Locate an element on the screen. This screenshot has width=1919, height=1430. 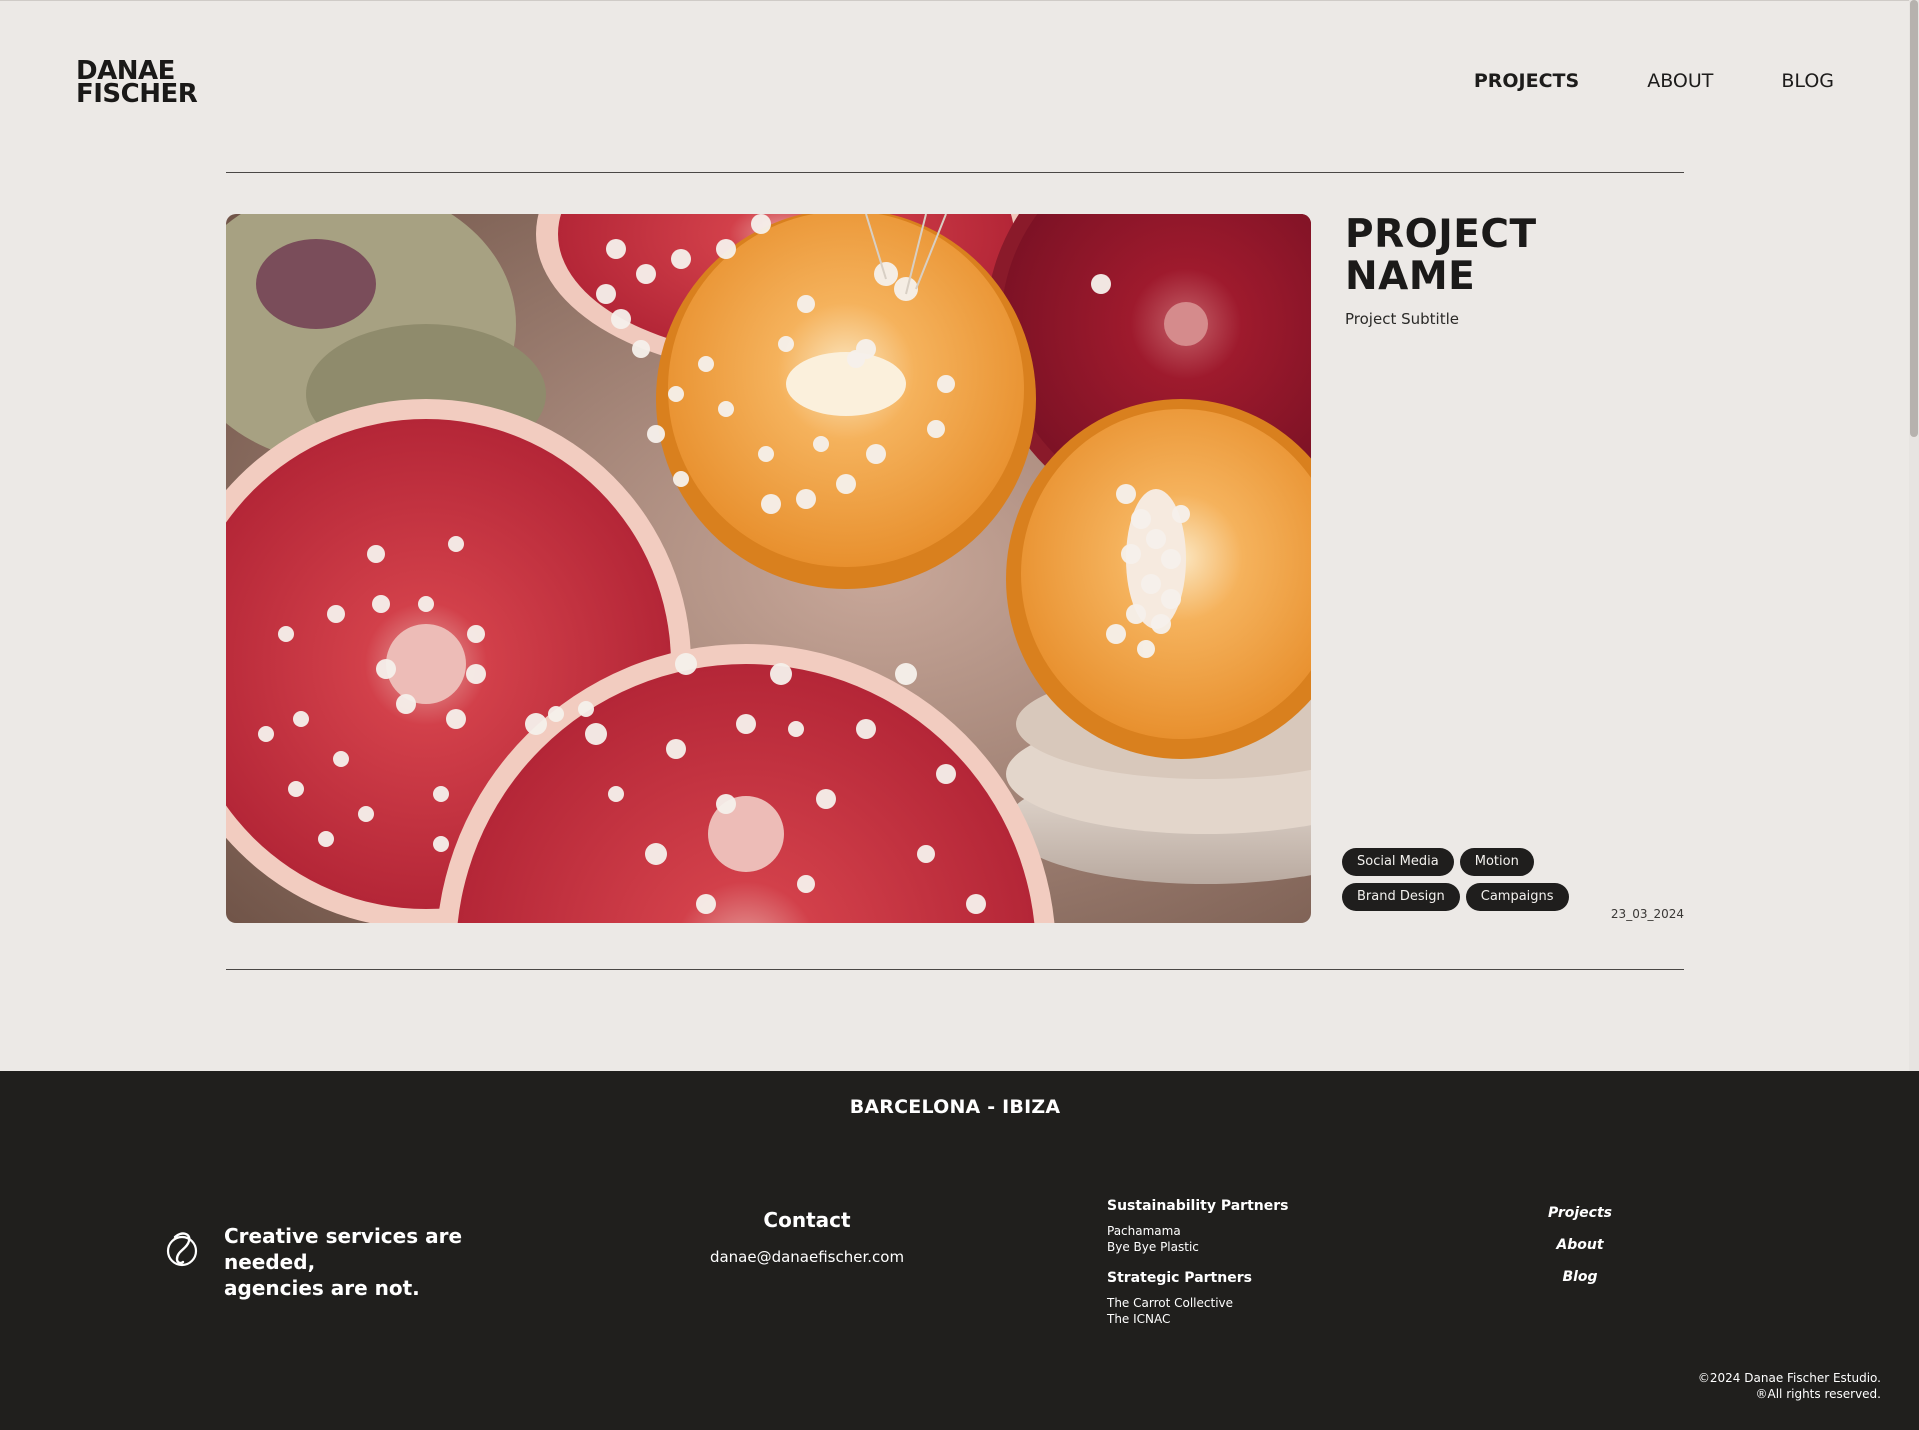
page-scrollbar is located at coordinates (1914, 535).